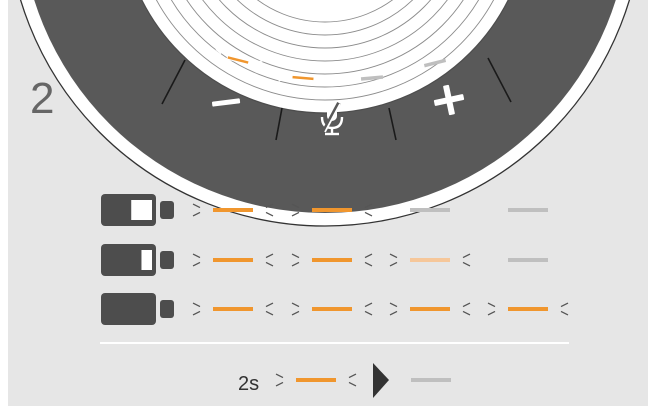  Describe the element at coordinates (248, 384) in the screenshot. I see `legend-duration-label: 2s` at that location.